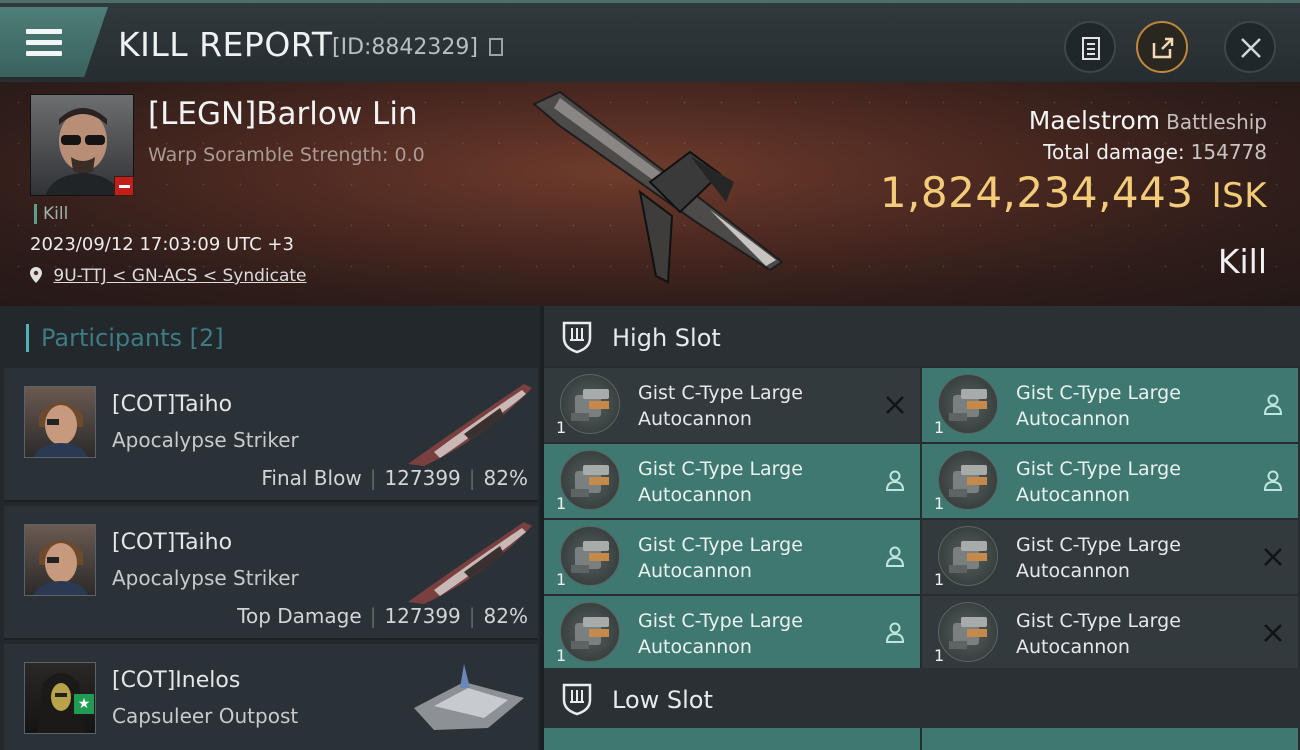 The width and height of the screenshot is (1300, 750). I want to click on isk-amount: 1,824,234,443, so click(1036, 192).